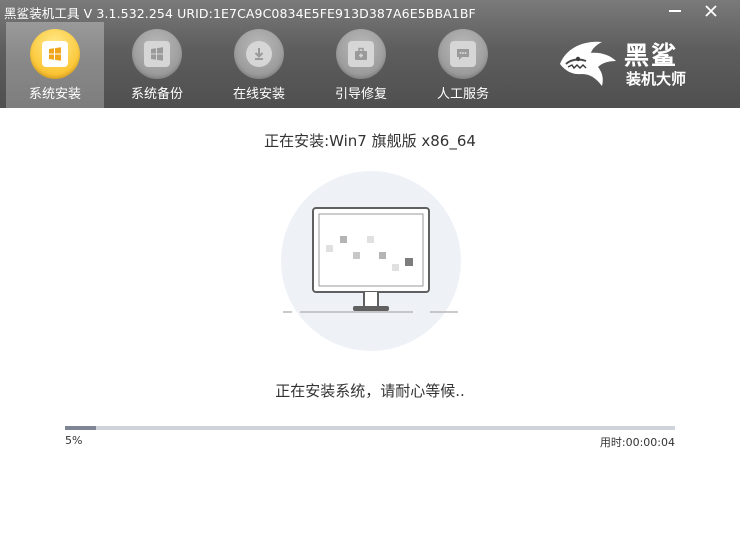 The image size is (740, 534). What do you see at coordinates (74, 440) in the screenshot?
I see `progress-percent: 5%` at bounding box center [74, 440].